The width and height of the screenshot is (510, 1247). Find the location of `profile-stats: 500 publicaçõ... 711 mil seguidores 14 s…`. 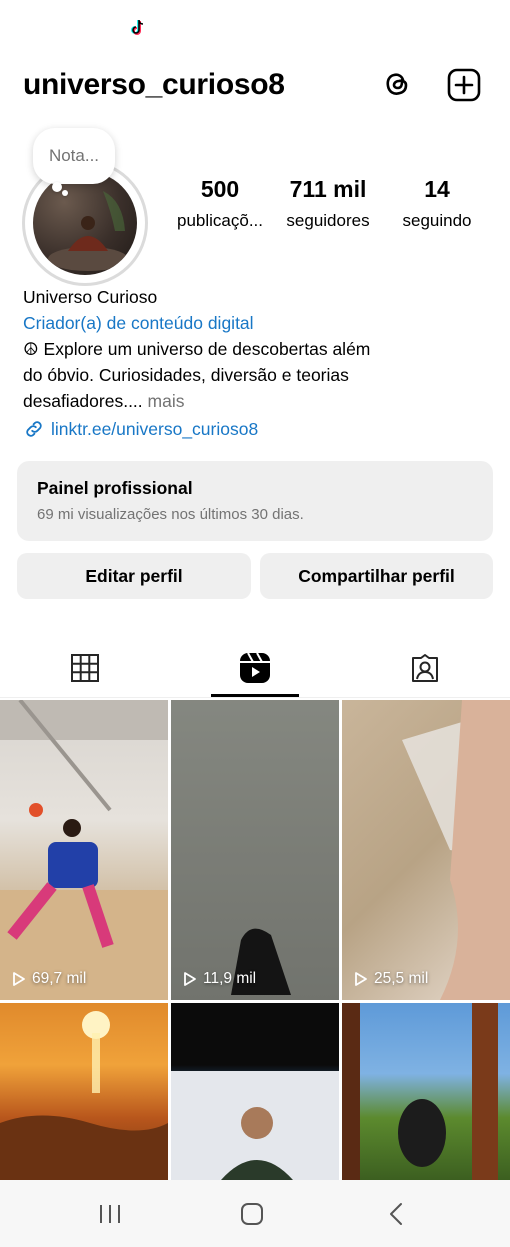

profile-stats: 500 publicaçõ... 711 mil seguidores 14 s… is located at coordinates (335, 211).